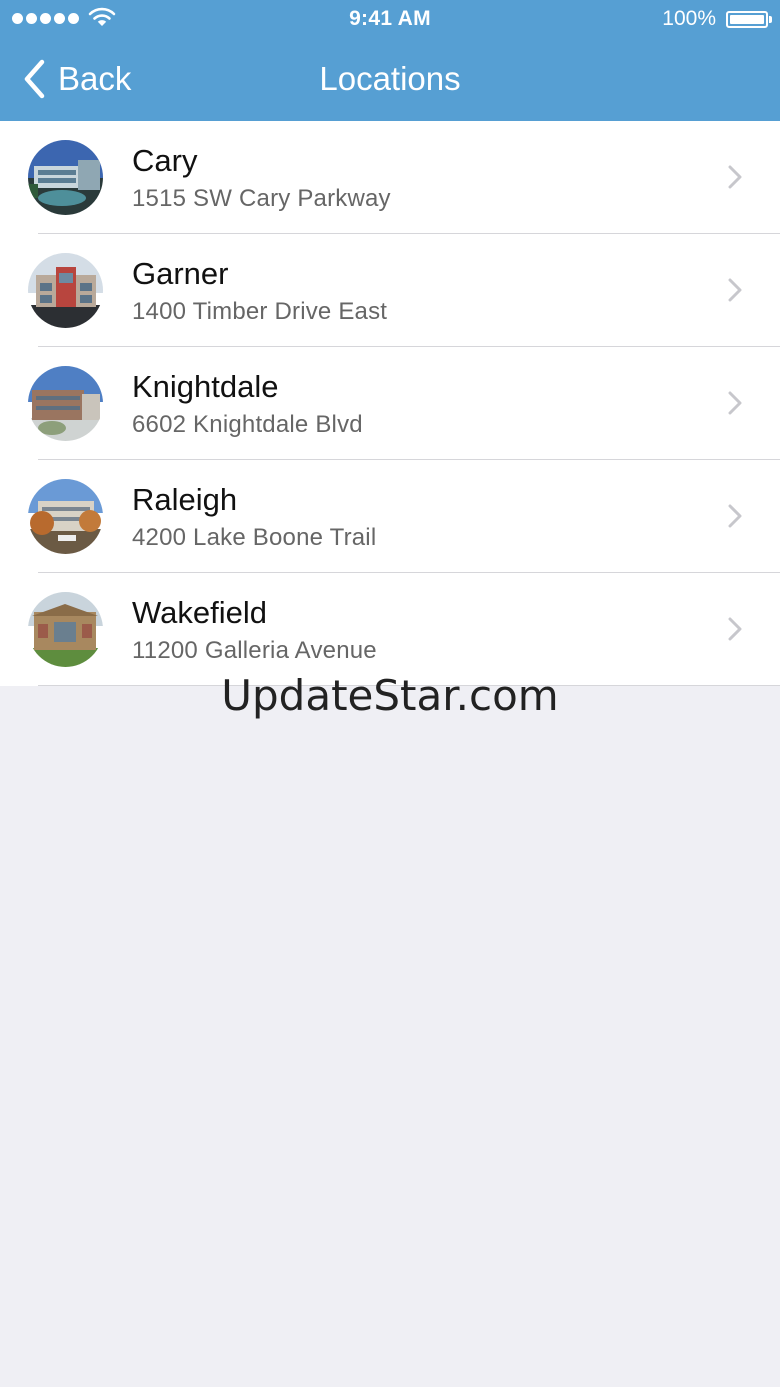  I want to click on watermark: UpdateStar.com, so click(390, 695).